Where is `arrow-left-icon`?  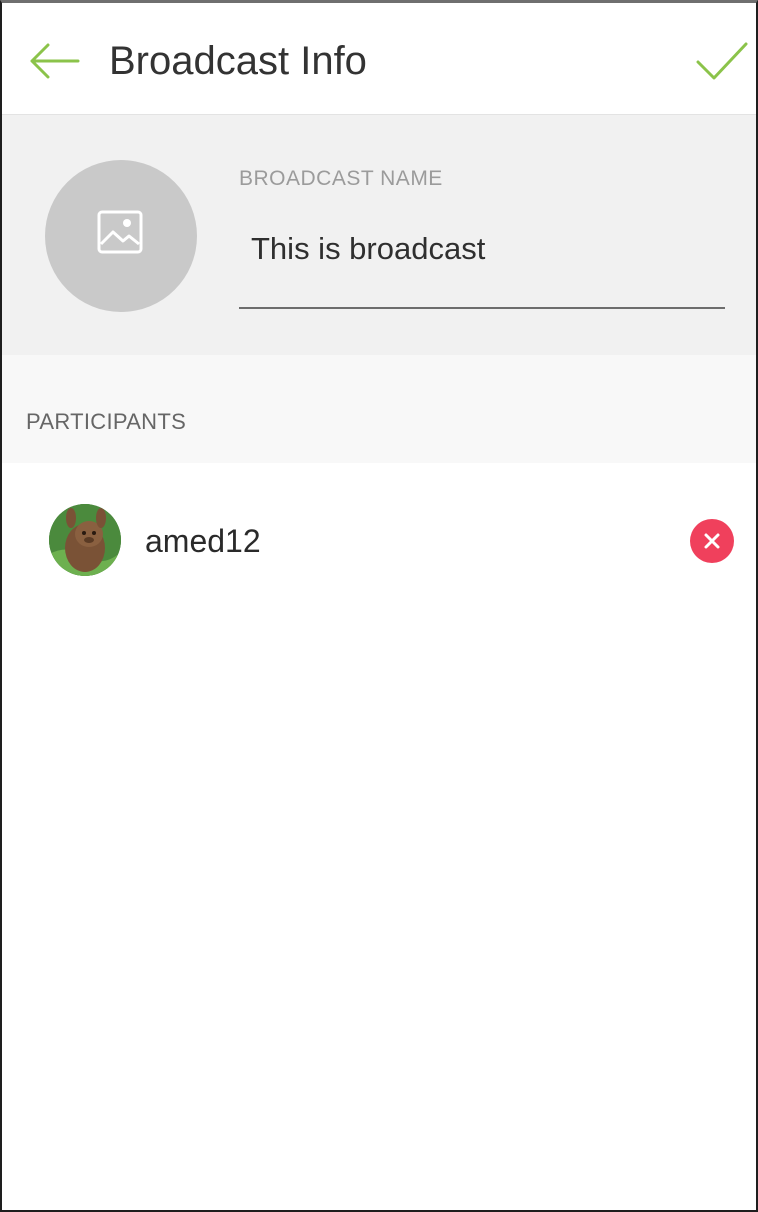 arrow-left-icon is located at coordinates (55, 61).